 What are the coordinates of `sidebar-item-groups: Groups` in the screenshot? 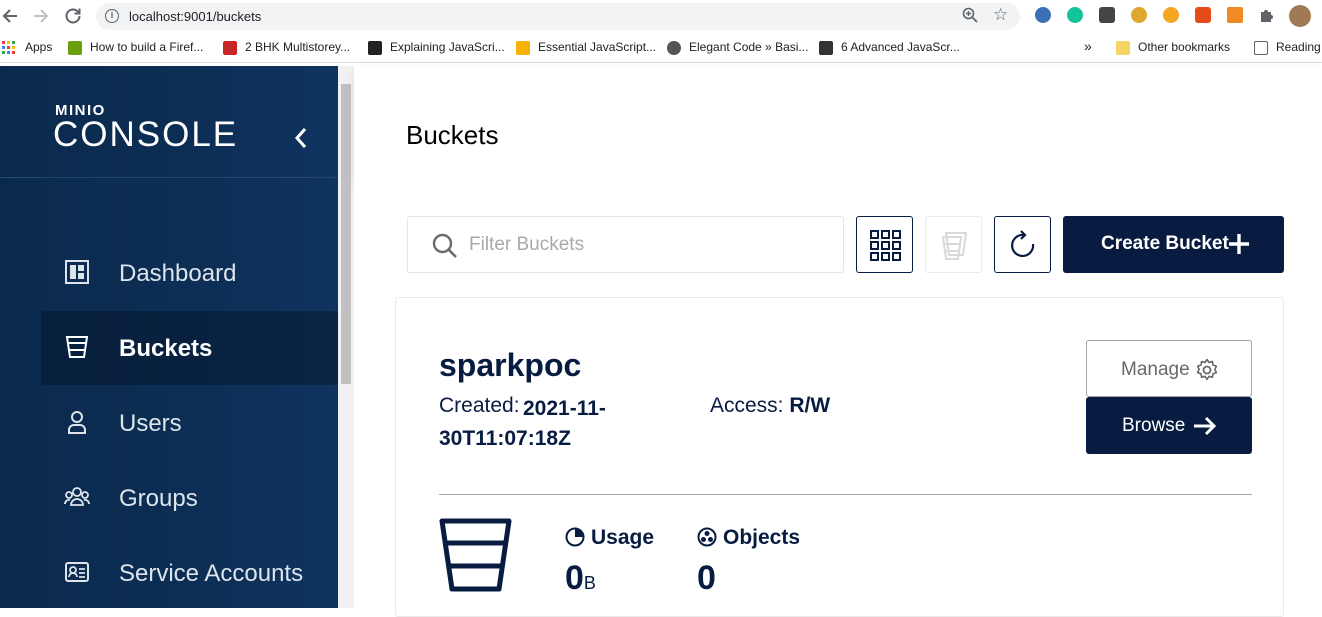 It's located at (189, 498).